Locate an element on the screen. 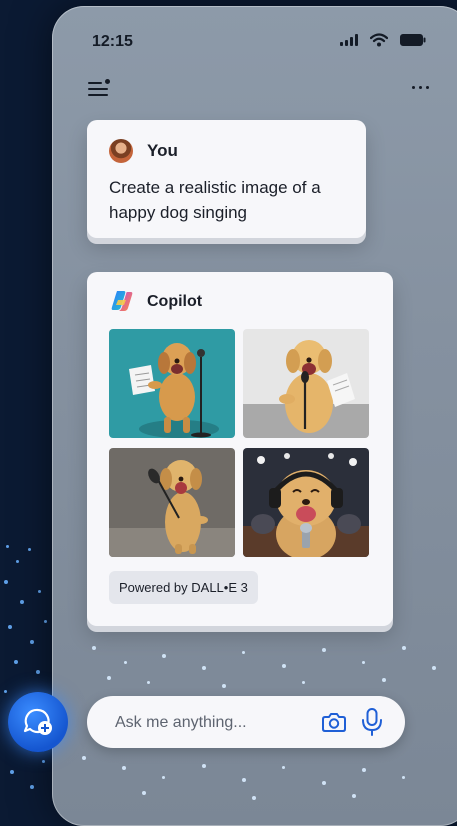  new-chat-button is located at coordinates (38, 722).